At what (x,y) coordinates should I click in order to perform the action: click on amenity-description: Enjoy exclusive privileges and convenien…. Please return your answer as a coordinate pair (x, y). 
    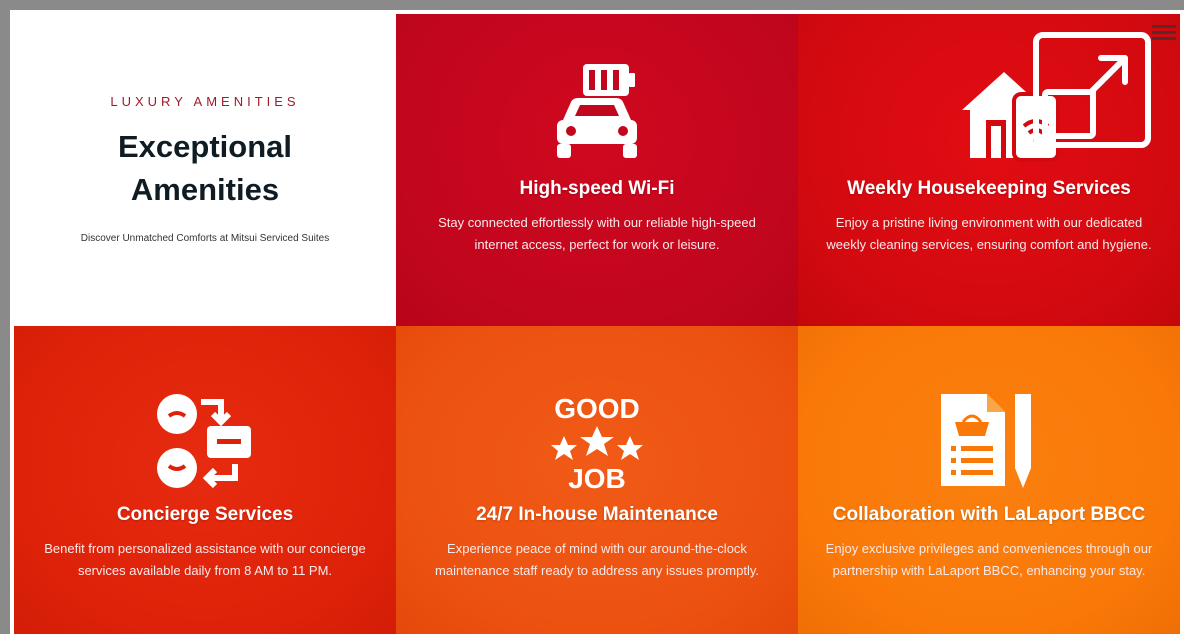
    Looking at the image, I should click on (989, 559).